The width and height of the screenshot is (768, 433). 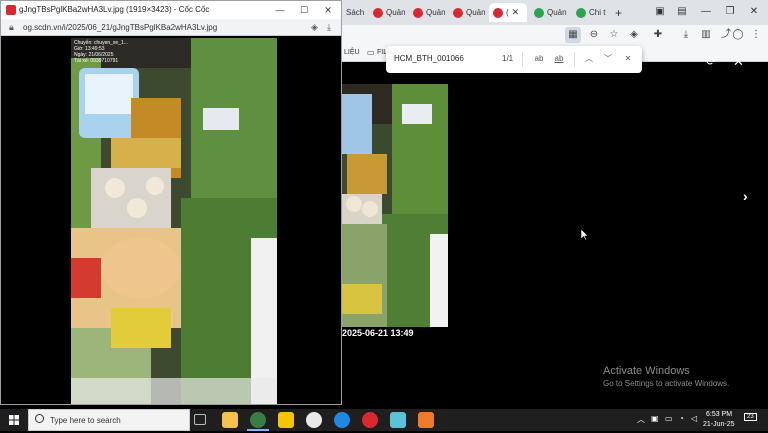 I want to click on delivery-photo-preview, so click(x=395, y=205).